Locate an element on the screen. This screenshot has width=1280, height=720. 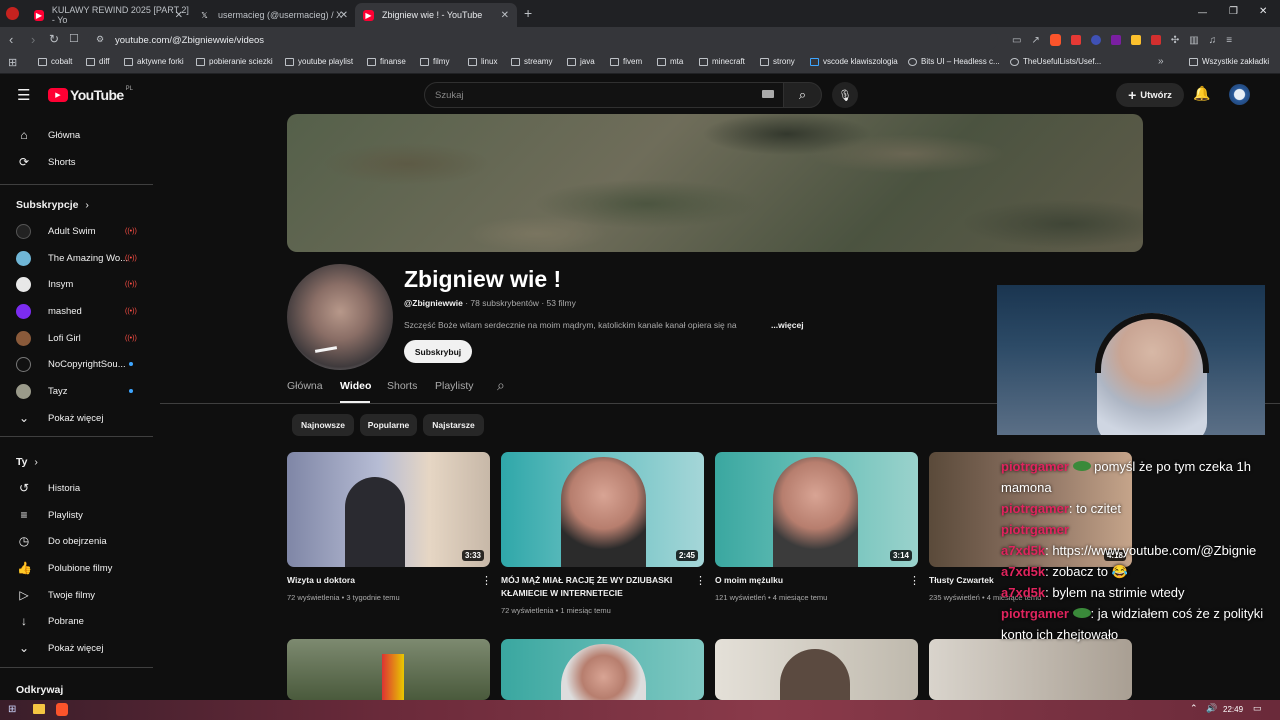
sidebar-item-home: ⌂ Główna is located at coordinates (76, 135).